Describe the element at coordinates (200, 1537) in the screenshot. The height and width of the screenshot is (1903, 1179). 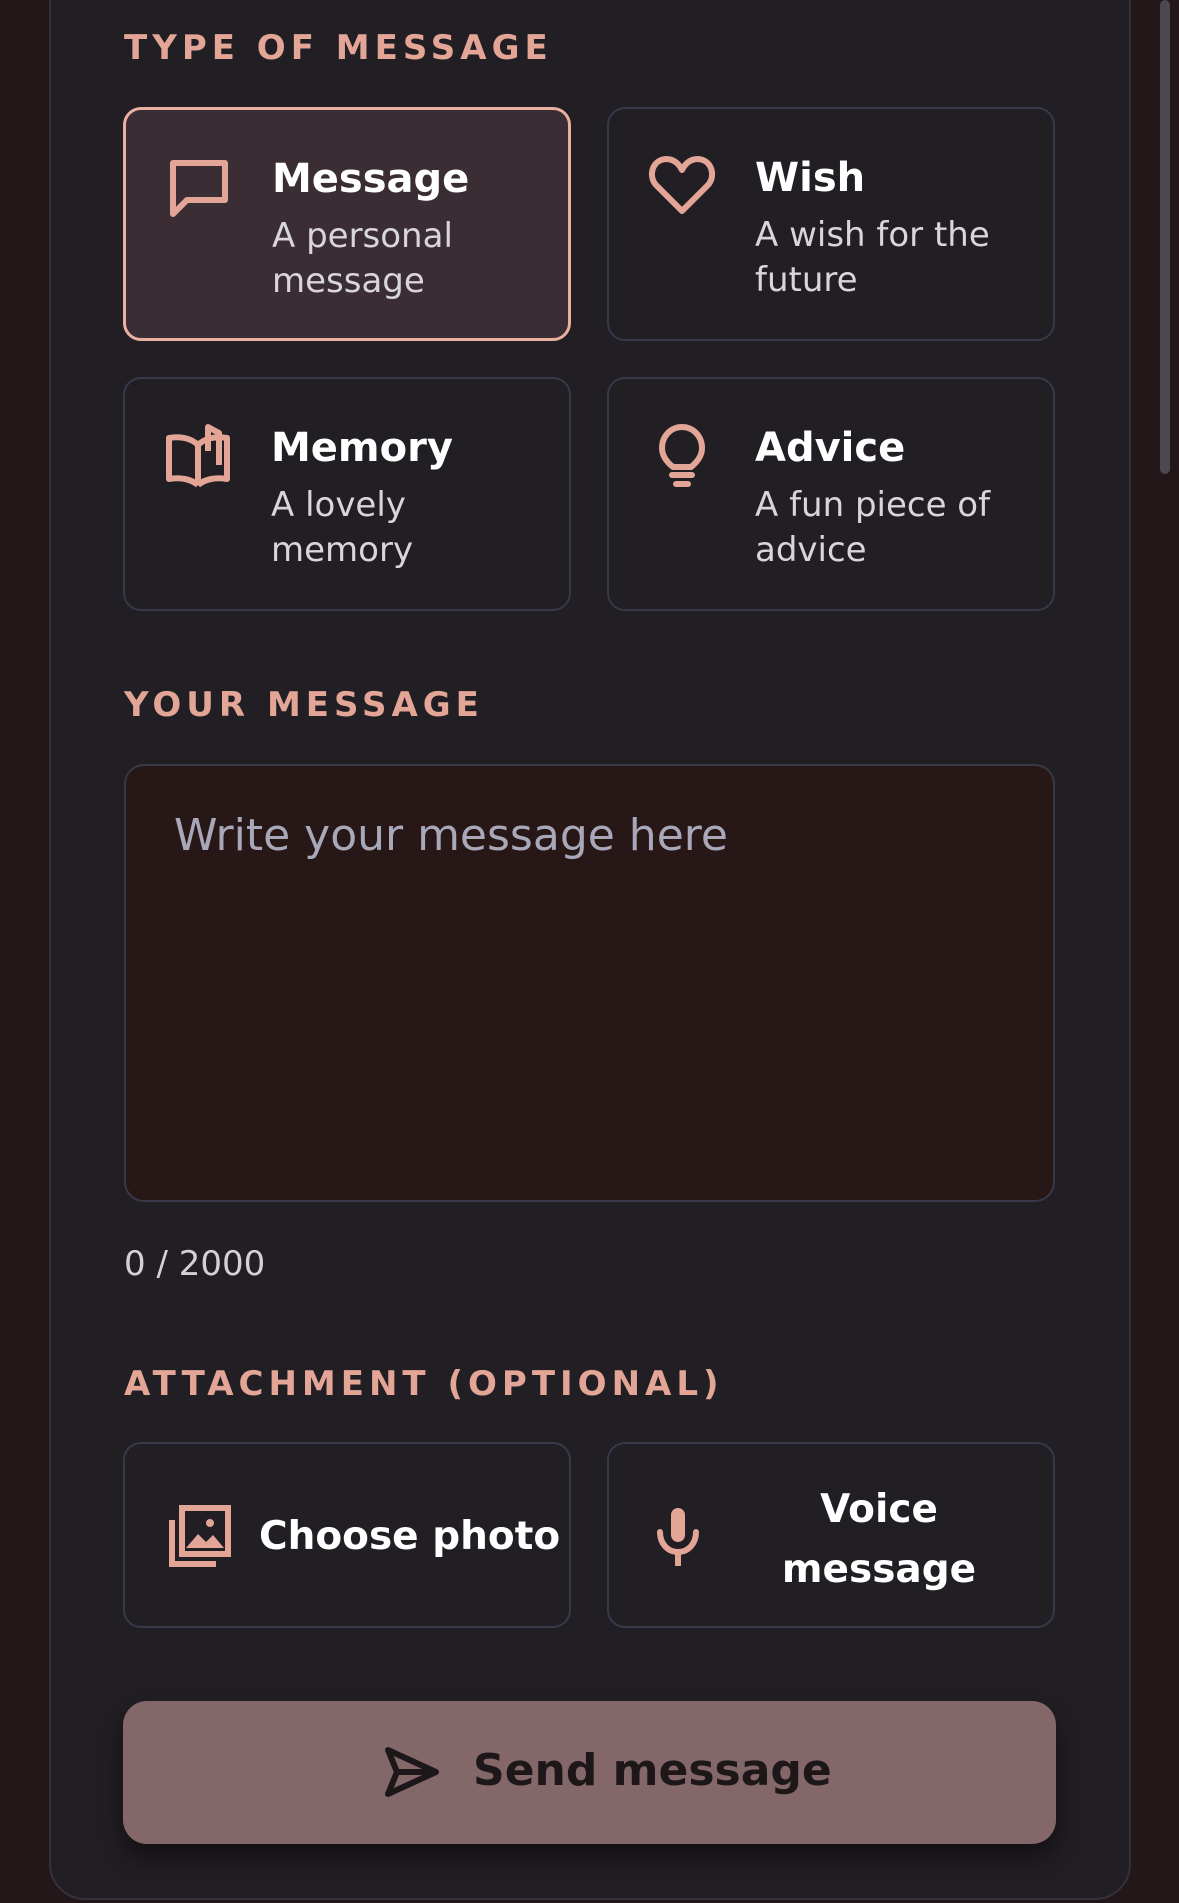
I see `photo-gallery-icon` at that location.